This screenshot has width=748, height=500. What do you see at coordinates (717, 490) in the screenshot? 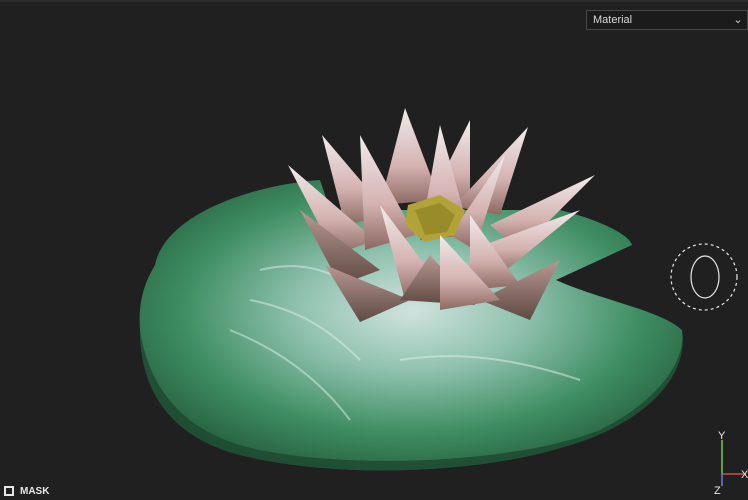
I see `axis-z-label: Z` at bounding box center [717, 490].